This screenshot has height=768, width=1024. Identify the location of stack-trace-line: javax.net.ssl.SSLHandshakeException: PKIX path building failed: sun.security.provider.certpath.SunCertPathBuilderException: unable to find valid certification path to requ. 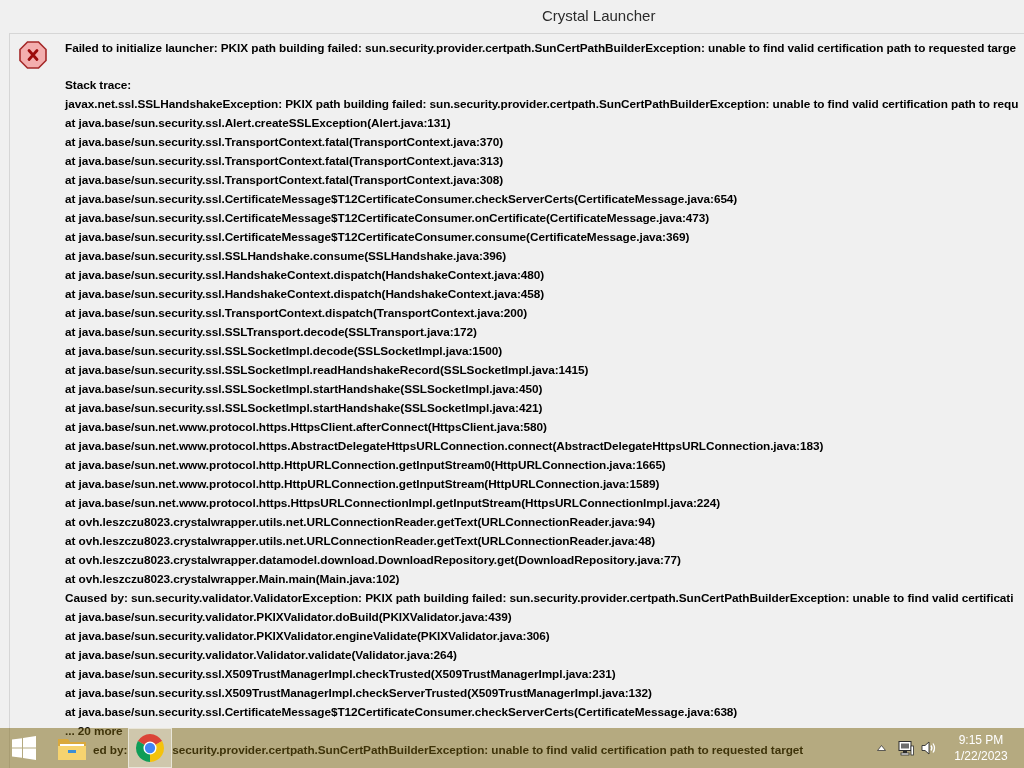
(542, 104).